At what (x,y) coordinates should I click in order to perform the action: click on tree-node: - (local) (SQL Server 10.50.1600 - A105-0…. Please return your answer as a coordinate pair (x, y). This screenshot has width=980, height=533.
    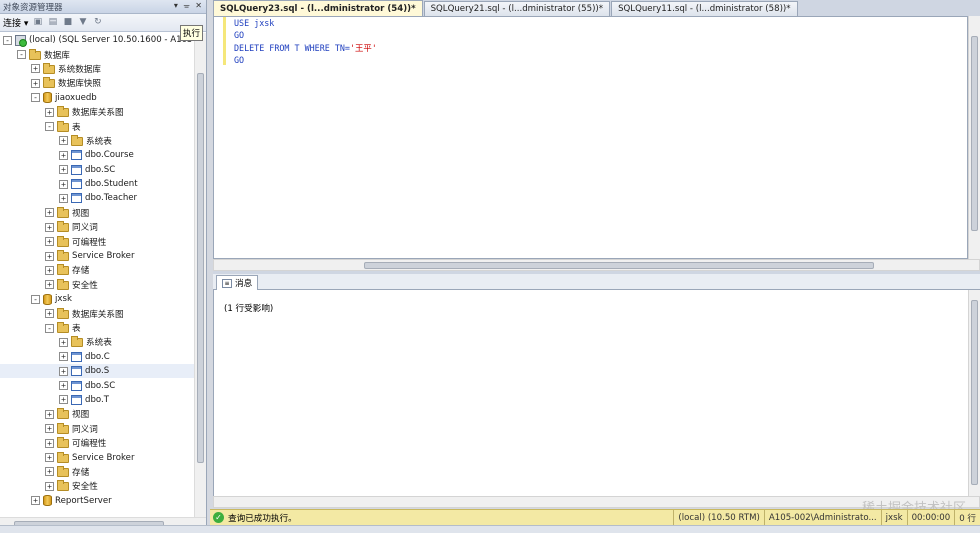
    Looking at the image, I should click on (97, 40).